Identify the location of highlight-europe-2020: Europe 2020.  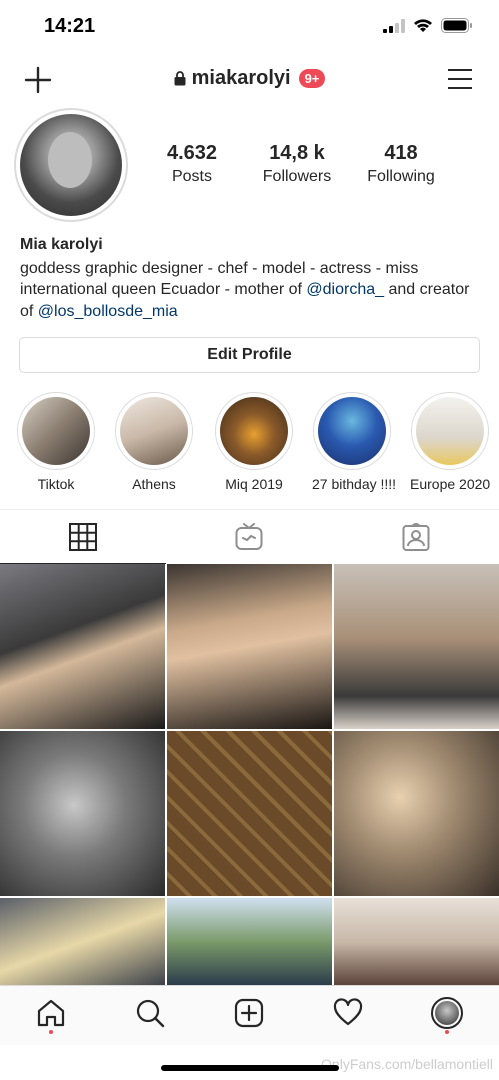
(450, 442).